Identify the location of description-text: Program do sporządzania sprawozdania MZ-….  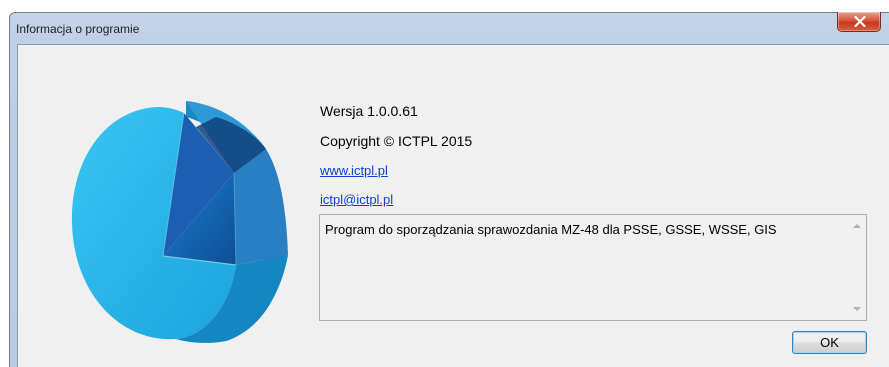
(551, 229).